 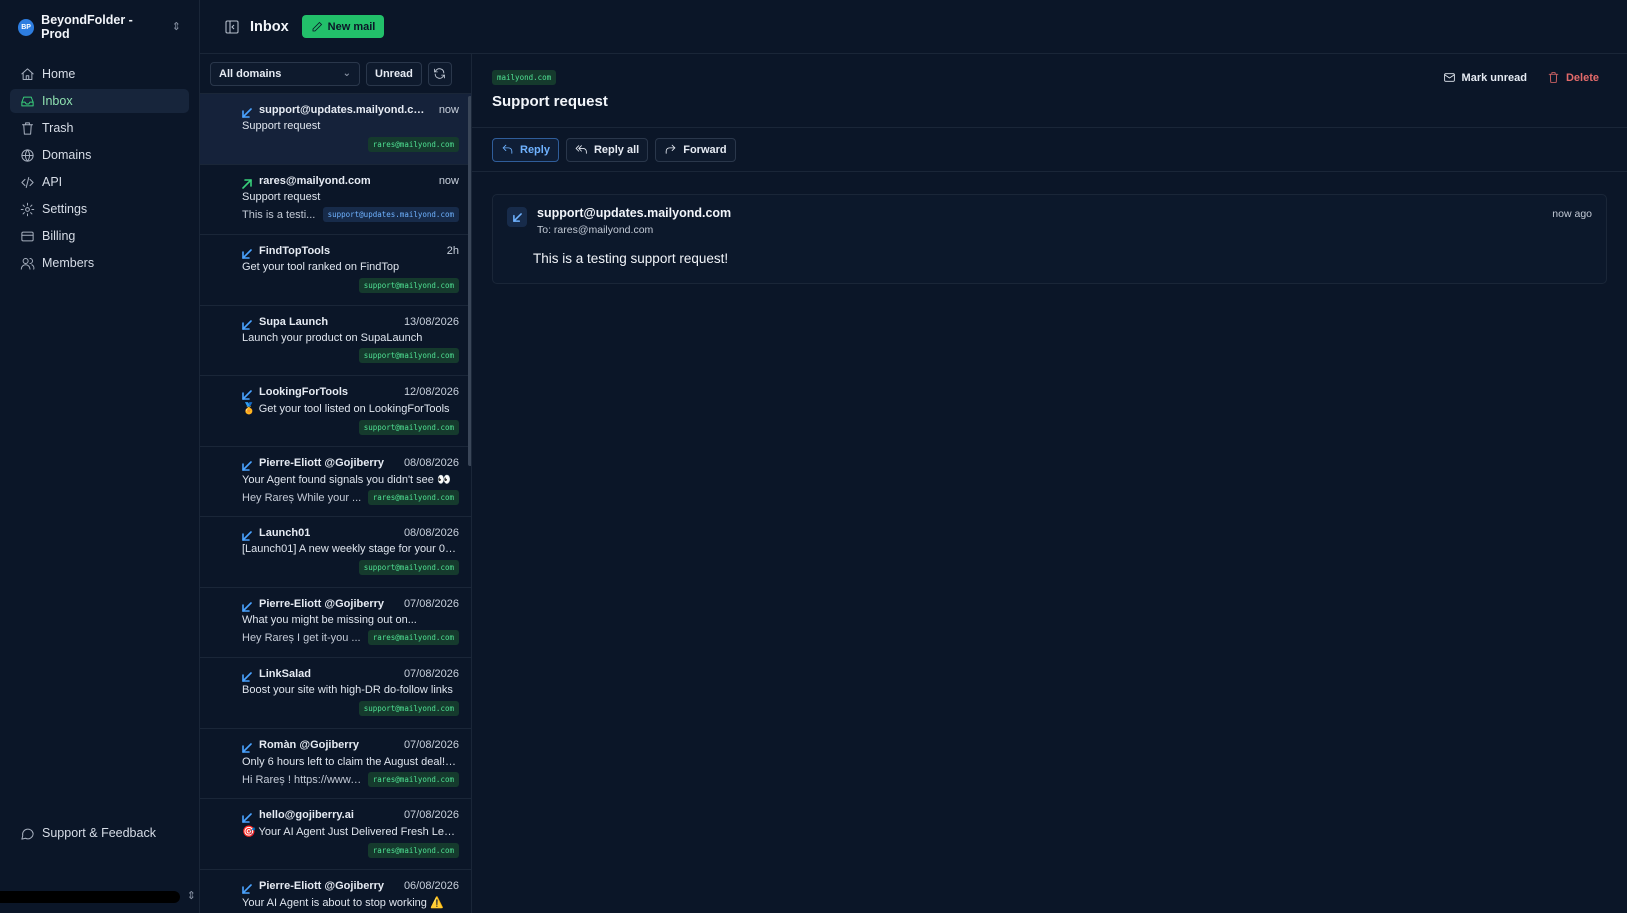 What do you see at coordinates (390, 214) in the screenshot?
I see `recipient-tag: support@updates.mailyond.com` at bounding box center [390, 214].